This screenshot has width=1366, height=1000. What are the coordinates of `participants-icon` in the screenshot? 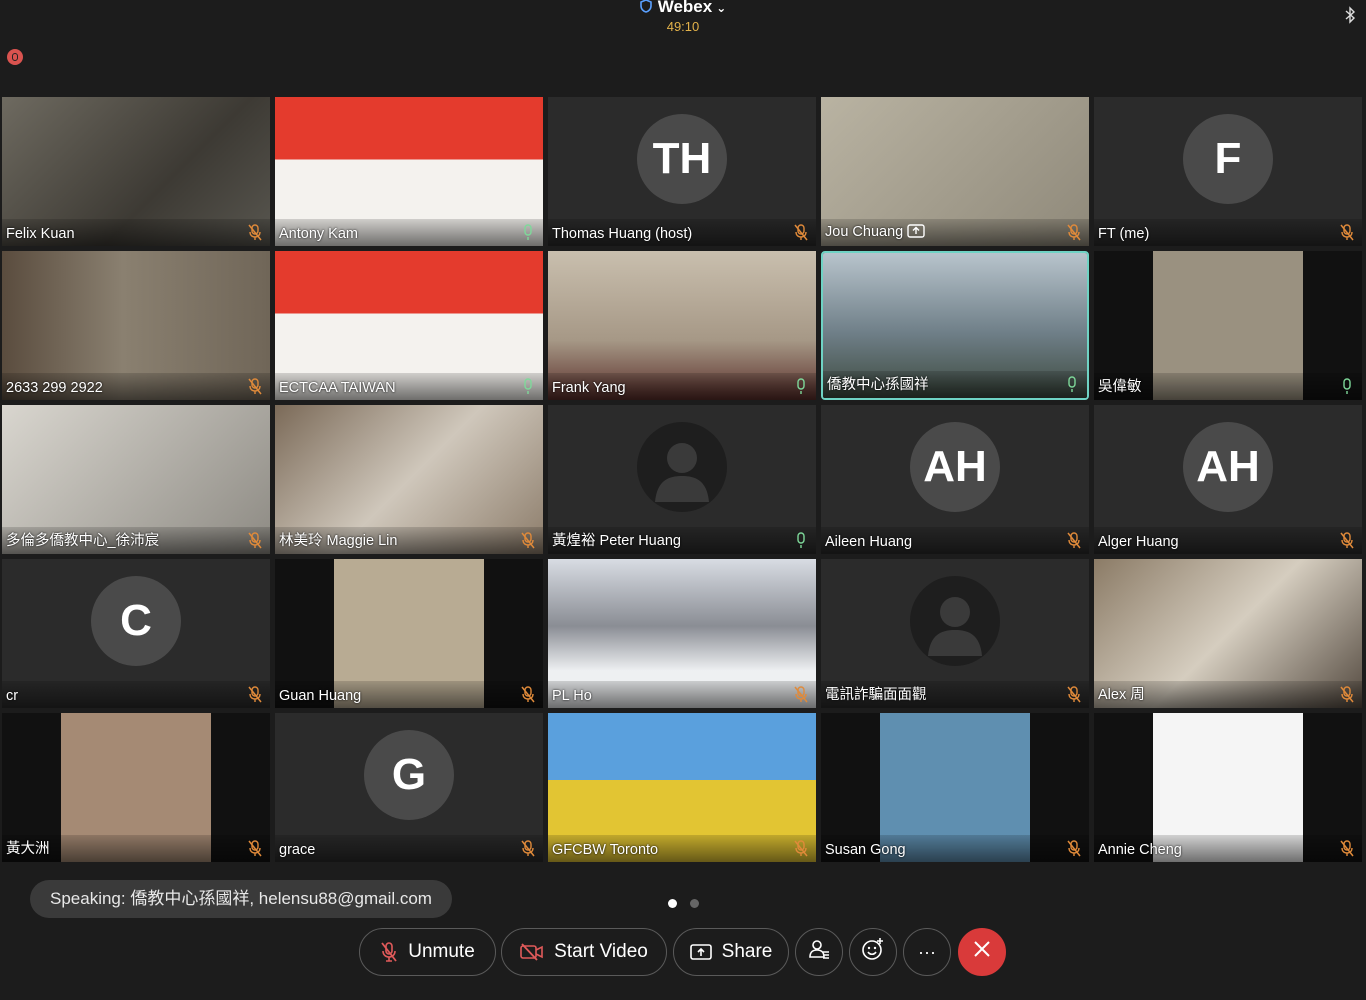 It's located at (819, 952).